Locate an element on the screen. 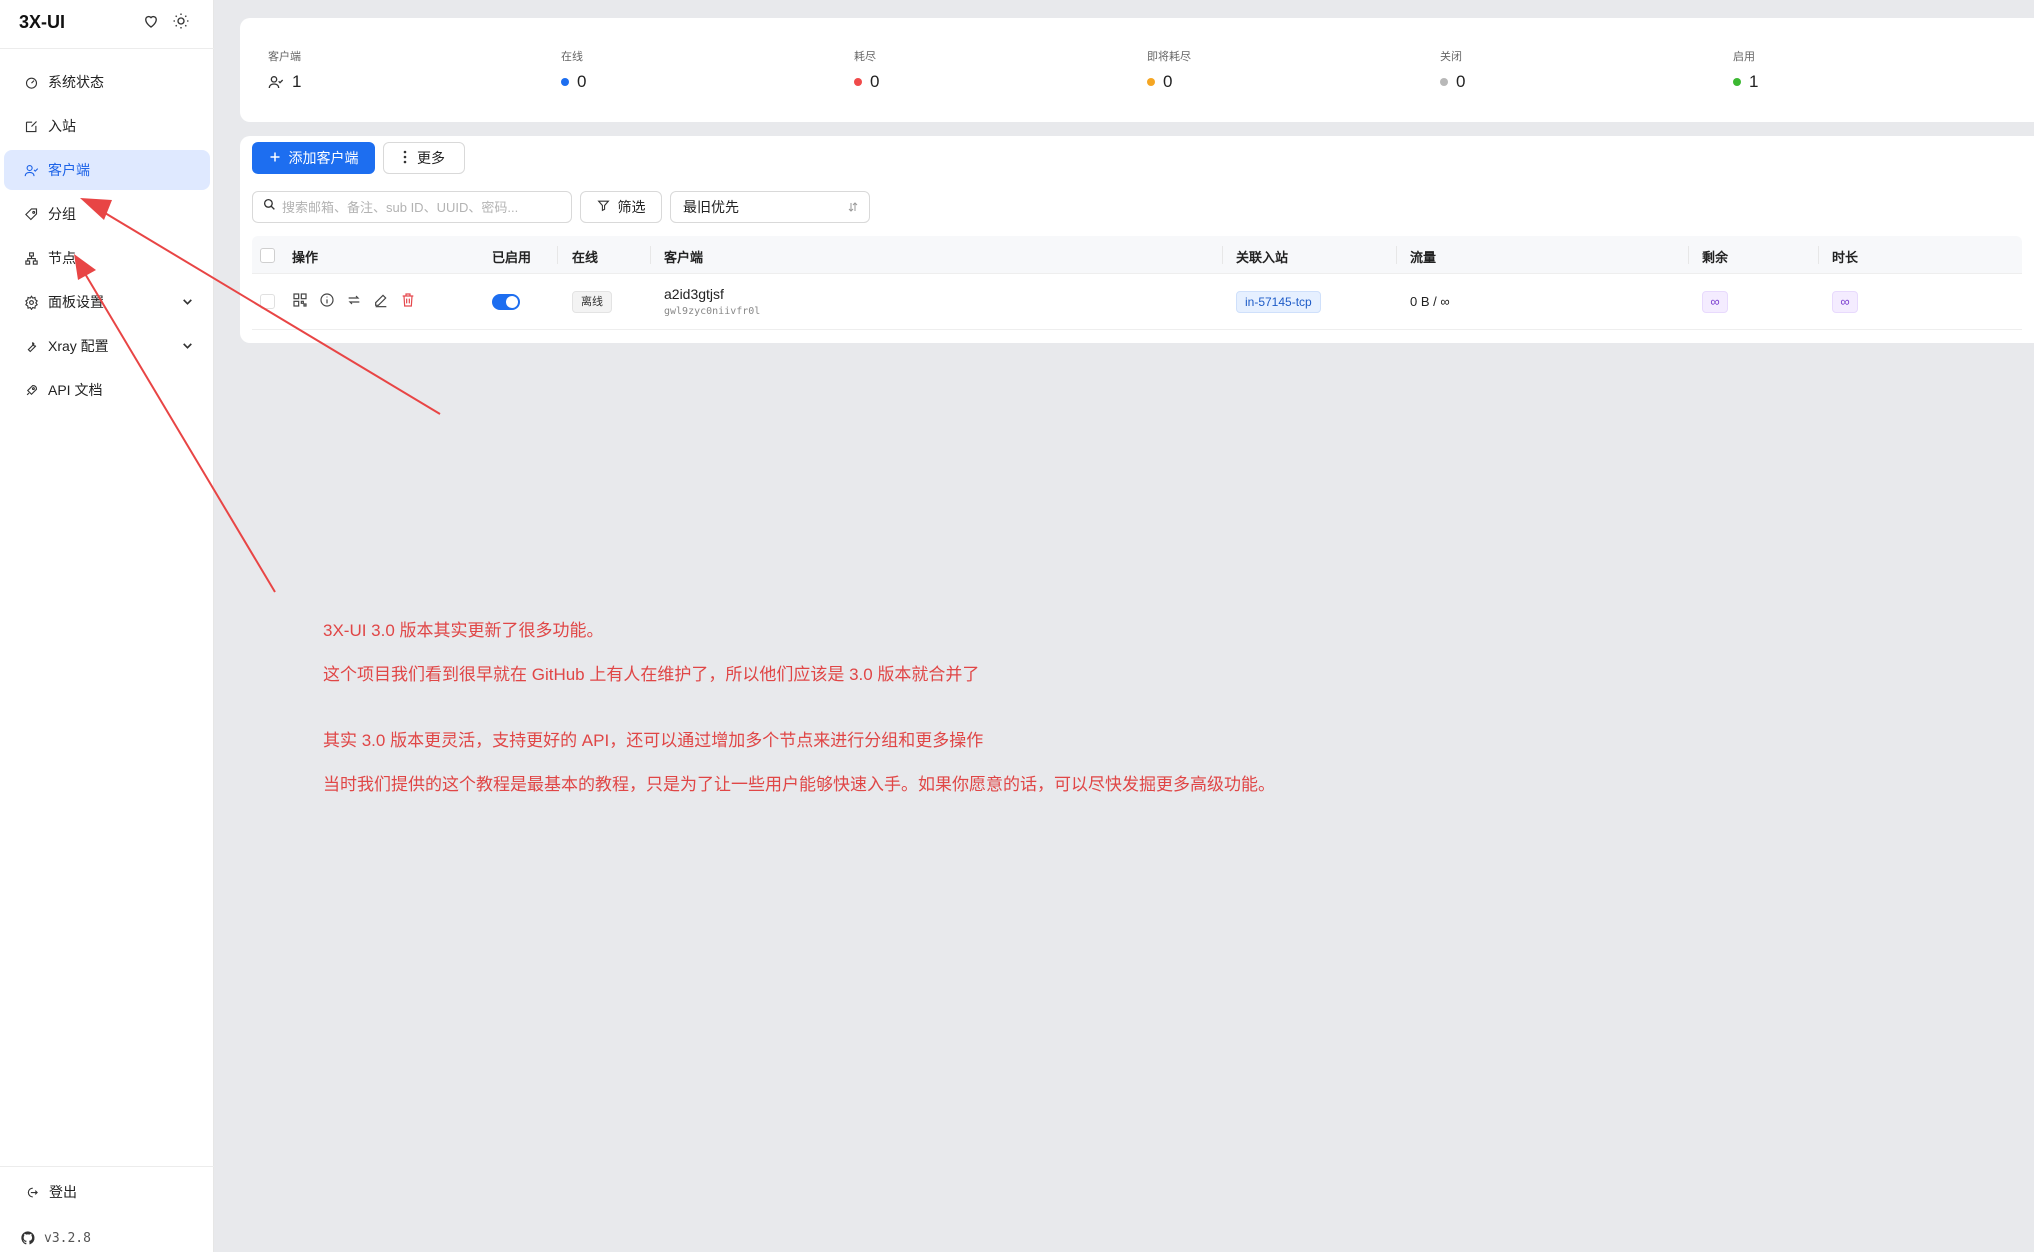 This screenshot has height=1252, width=2034. delete-icon is located at coordinates (408, 302).